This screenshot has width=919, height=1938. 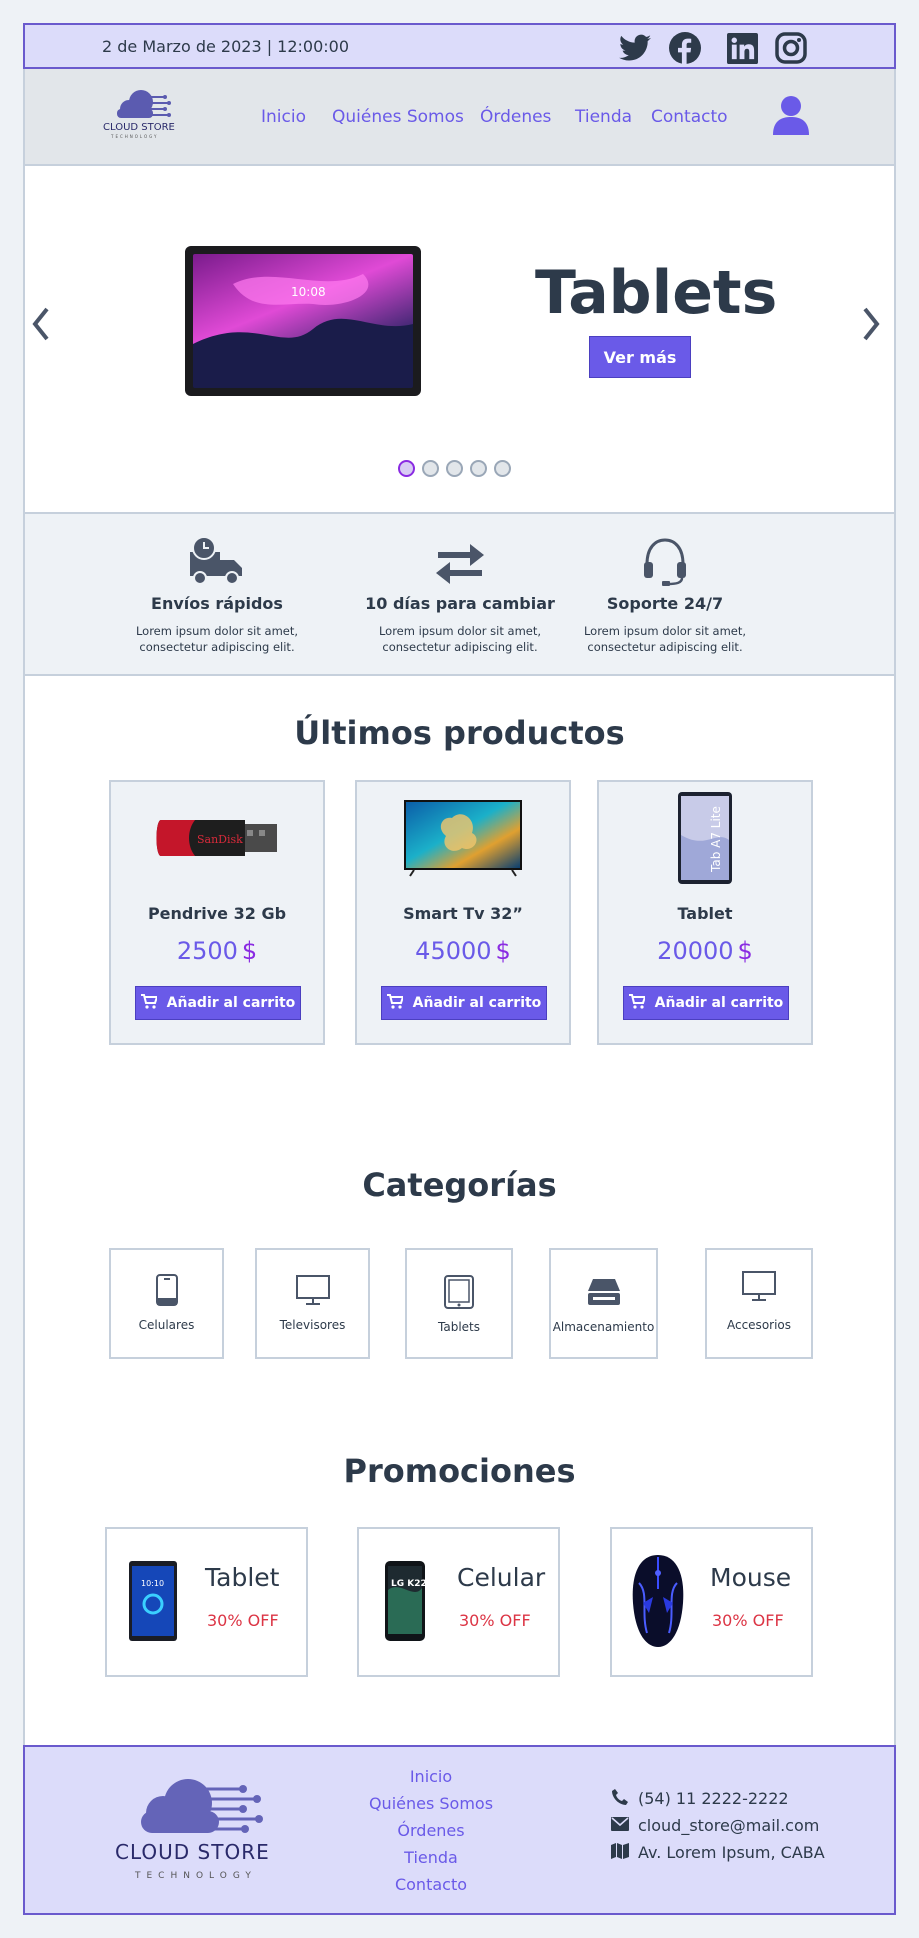 I want to click on product-name: Pendrive 32 Gb, so click(x=217, y=913).